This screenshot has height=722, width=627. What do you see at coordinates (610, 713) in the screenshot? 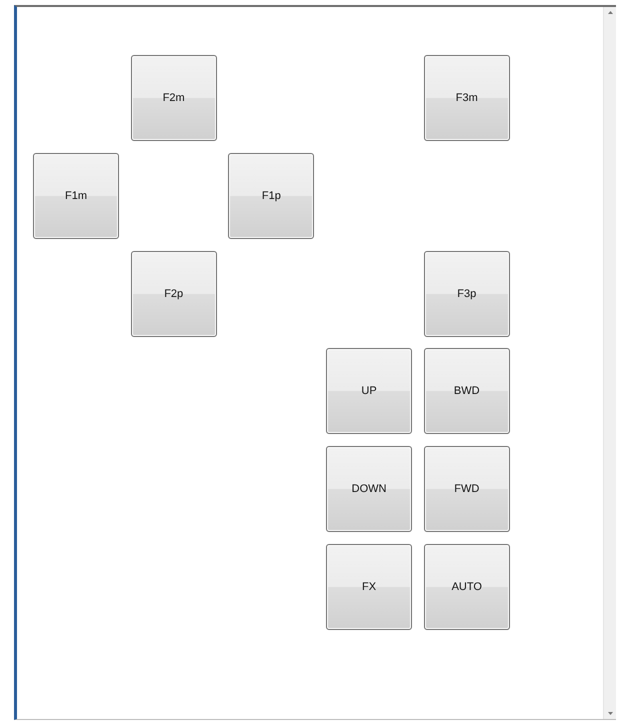
I see `scroll-down-icon` at bounding box center [610, 713].